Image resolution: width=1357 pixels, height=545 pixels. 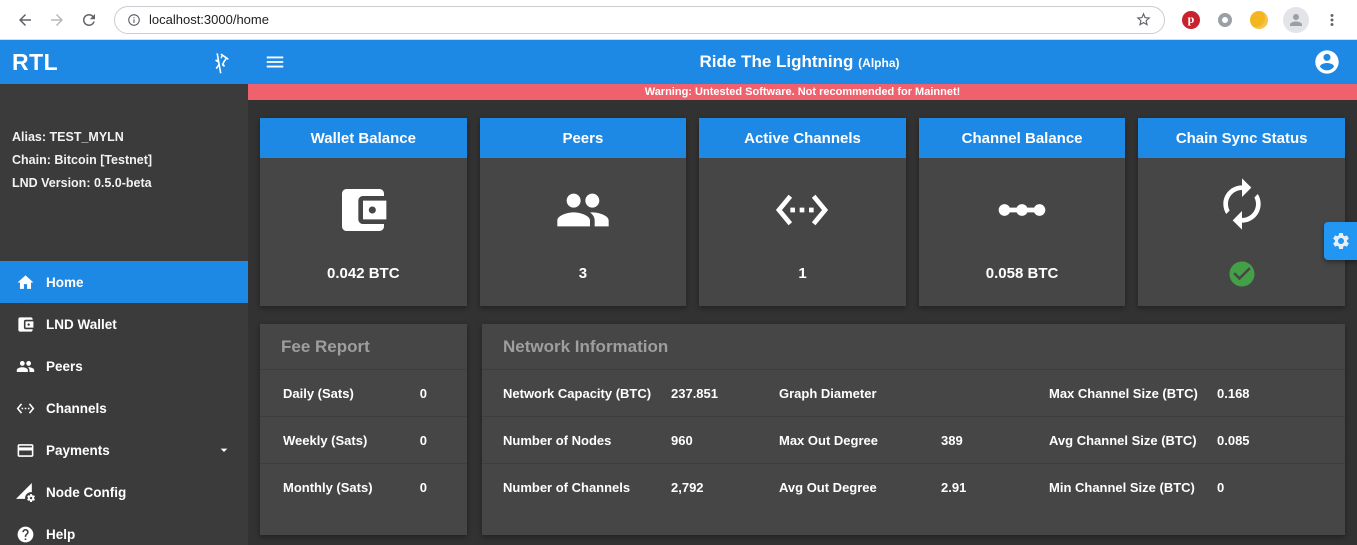 I want to click on alpha-tag: (Alpha), so click(x=879, y=63).